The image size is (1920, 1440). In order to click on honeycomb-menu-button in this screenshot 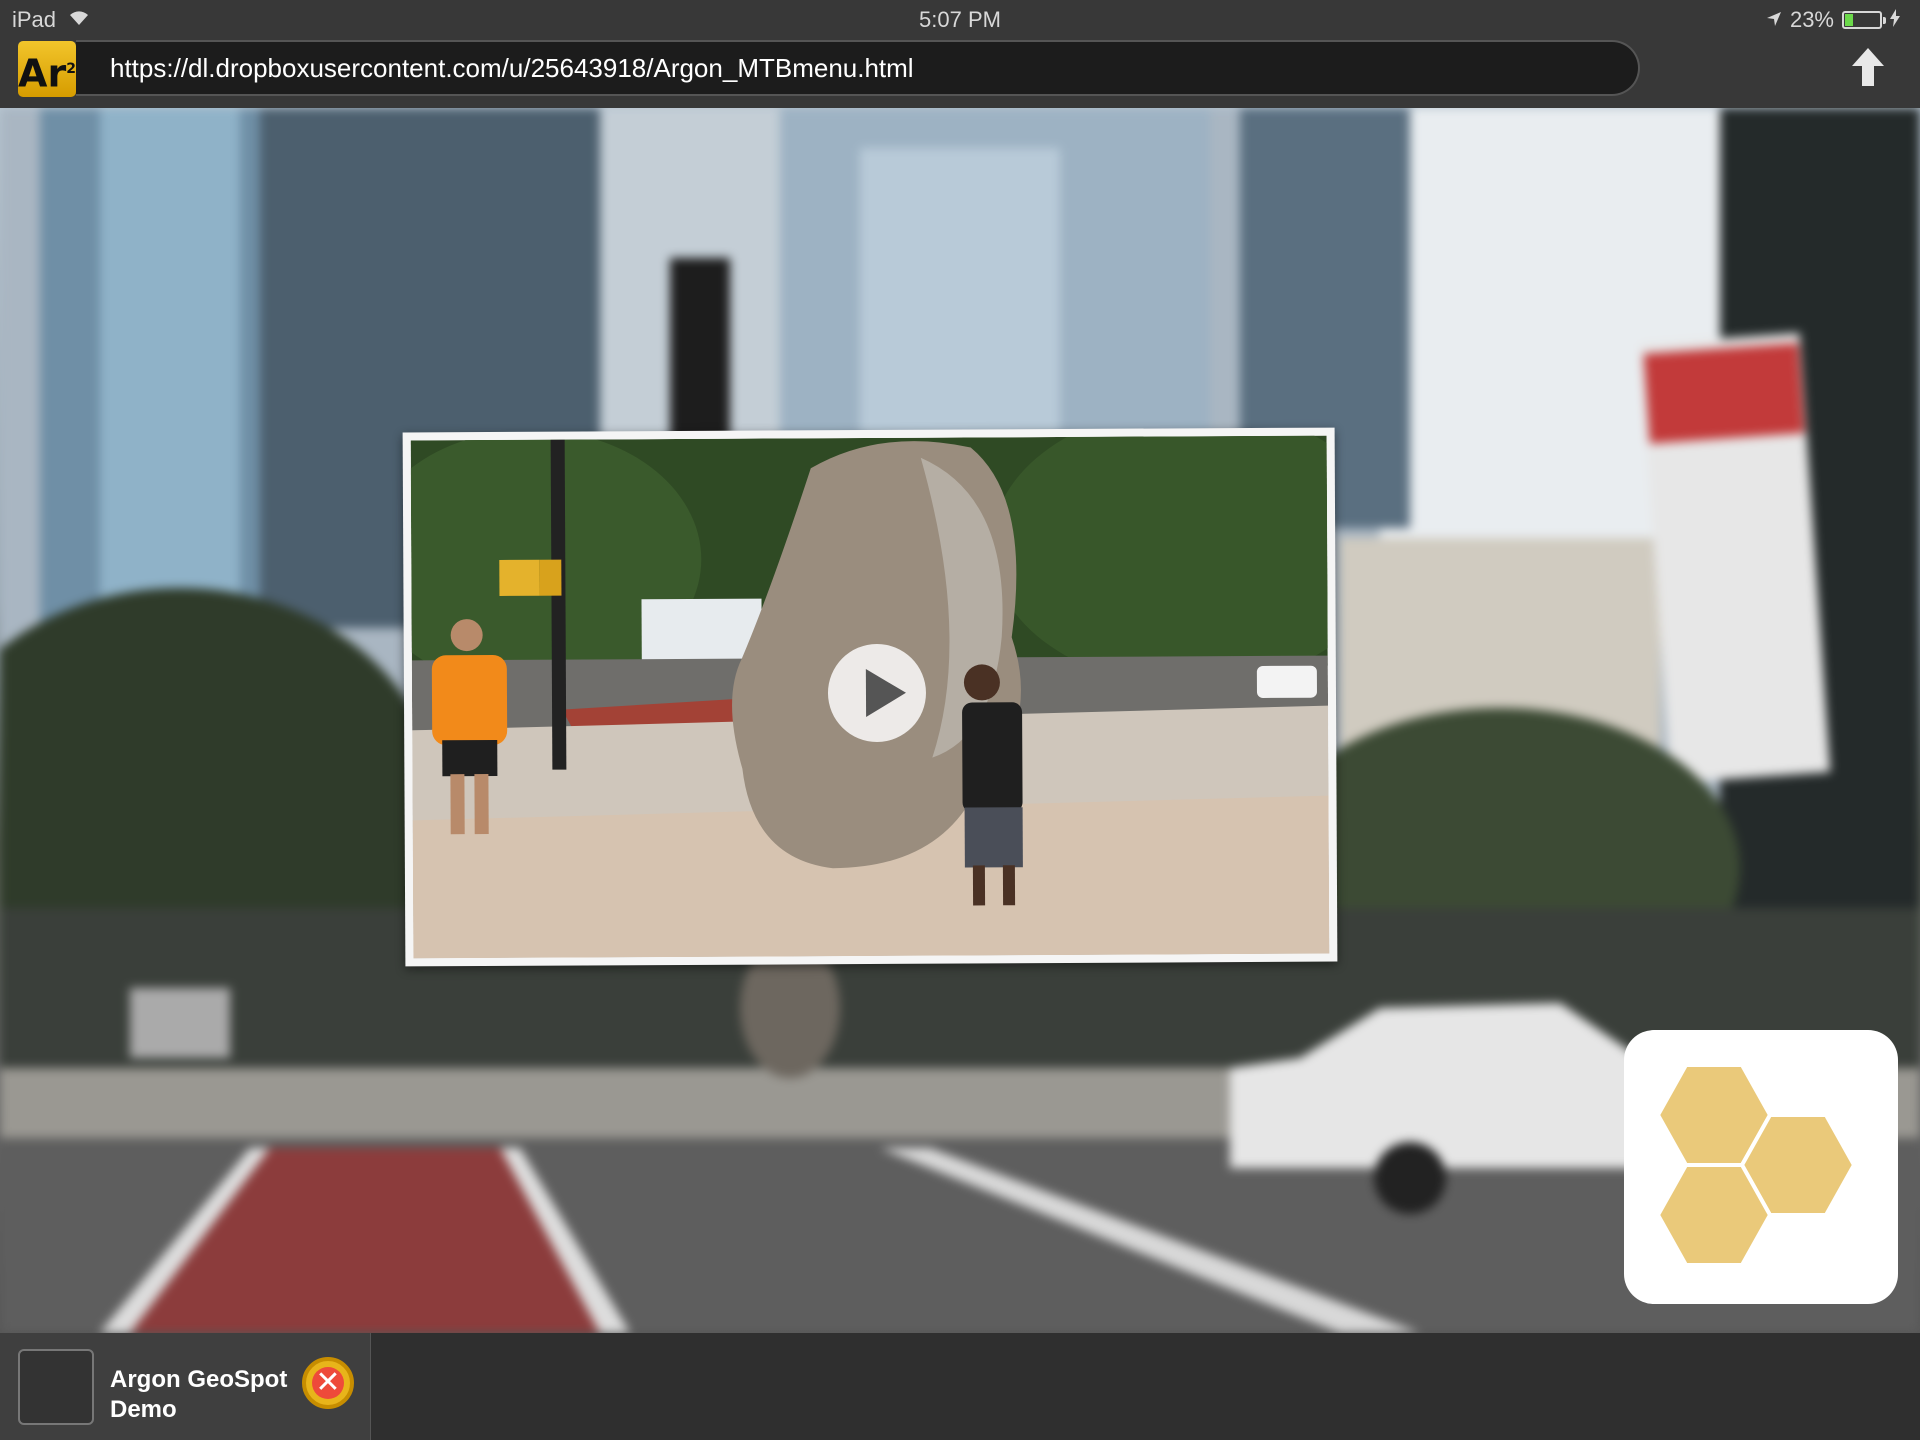, I will do `click(1761, 1167)`.